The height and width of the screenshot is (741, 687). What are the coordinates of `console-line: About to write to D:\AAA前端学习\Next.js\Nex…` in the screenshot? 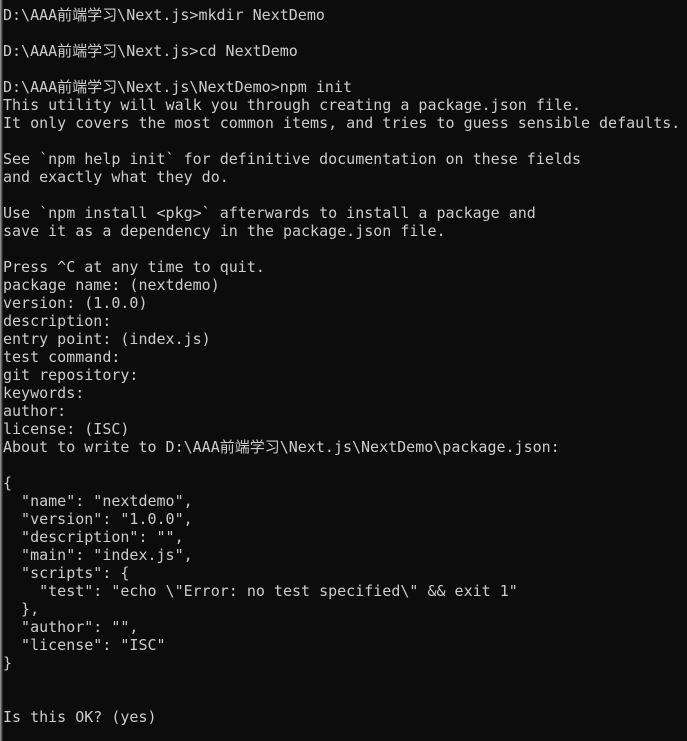 It's located at (281, 447).